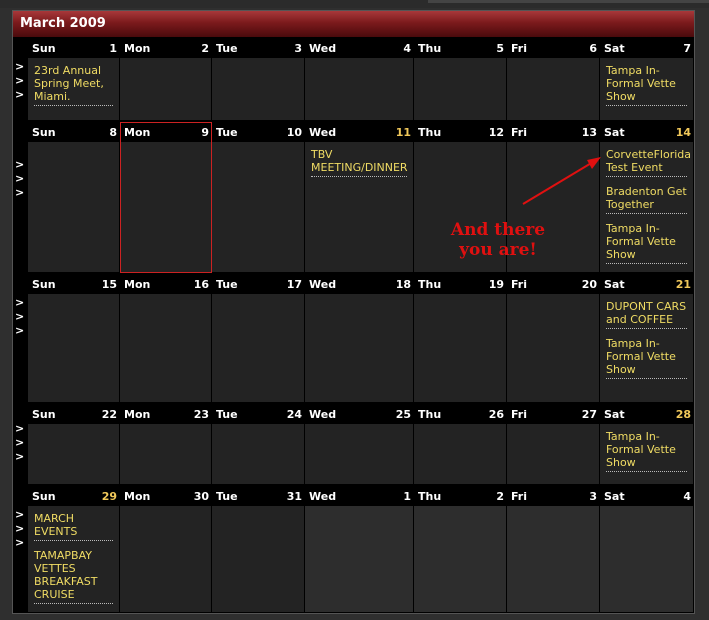 This screenshot has height=620, width=709. What do you see at coordinates (561, 181) in the screenshot?
I see `annotation-arrow-icon` at bounding box center [561, 181].